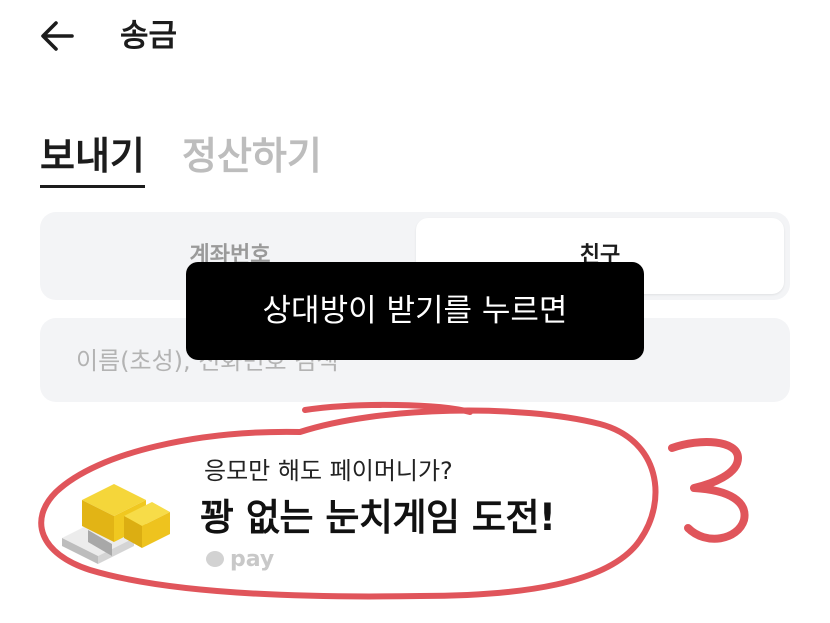 This screenshot has width=830, height=623. I want to click on app-header: 송금, so click(415, 40).